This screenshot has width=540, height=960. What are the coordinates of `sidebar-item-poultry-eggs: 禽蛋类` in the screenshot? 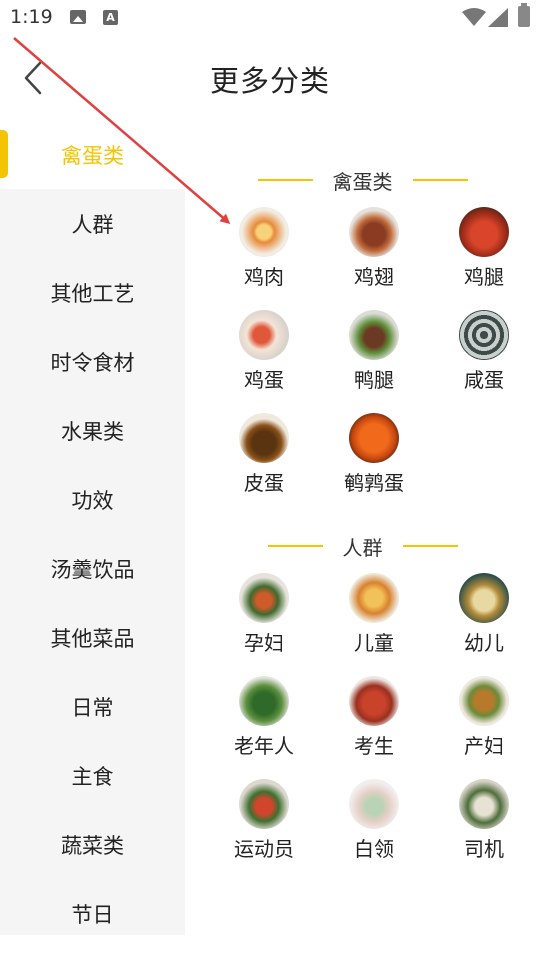 It's located at (92, 154).